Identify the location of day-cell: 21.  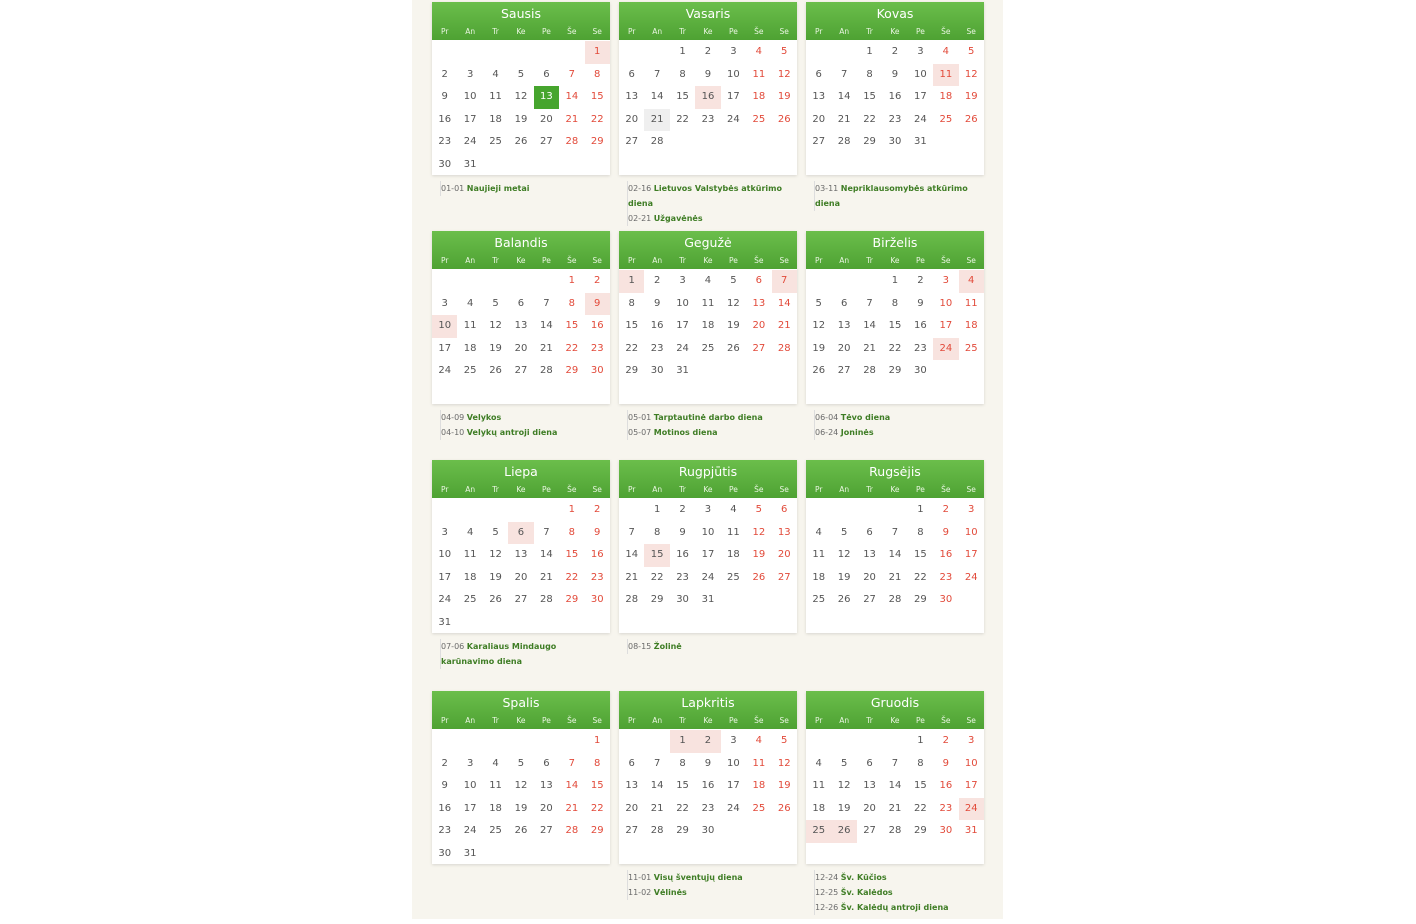
(546, 349).